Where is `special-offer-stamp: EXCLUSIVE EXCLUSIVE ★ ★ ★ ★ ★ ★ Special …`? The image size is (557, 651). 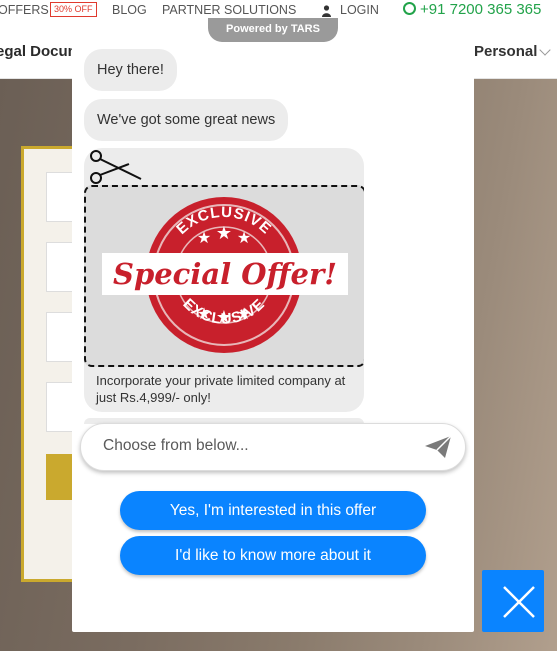
special-offer-stamp: EXCLUSIVE EXCLUSIVE ★ ★ ★ ★ ★ ★ Special … is located at coordinates (225, 275).